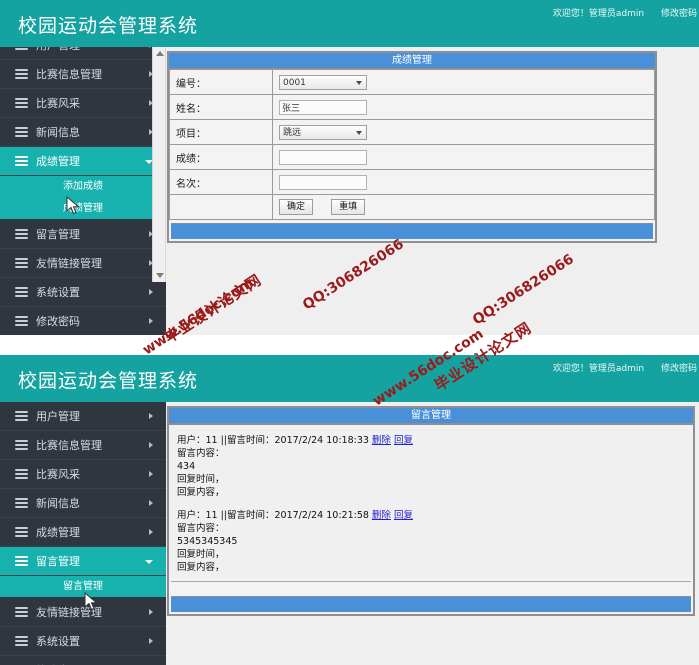 The height and width of the screenshot is (665, 699). What do you see at coordinates (463, 132) in the screenshot?
I see `form-row-field: 跳远` at bounding box center [463, 132].